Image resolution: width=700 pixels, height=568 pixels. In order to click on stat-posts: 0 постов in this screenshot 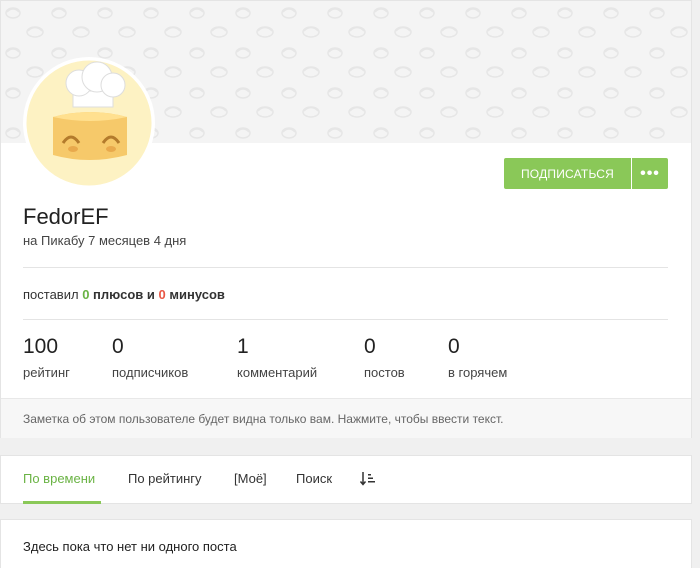, I will do `click(384, 357)`.